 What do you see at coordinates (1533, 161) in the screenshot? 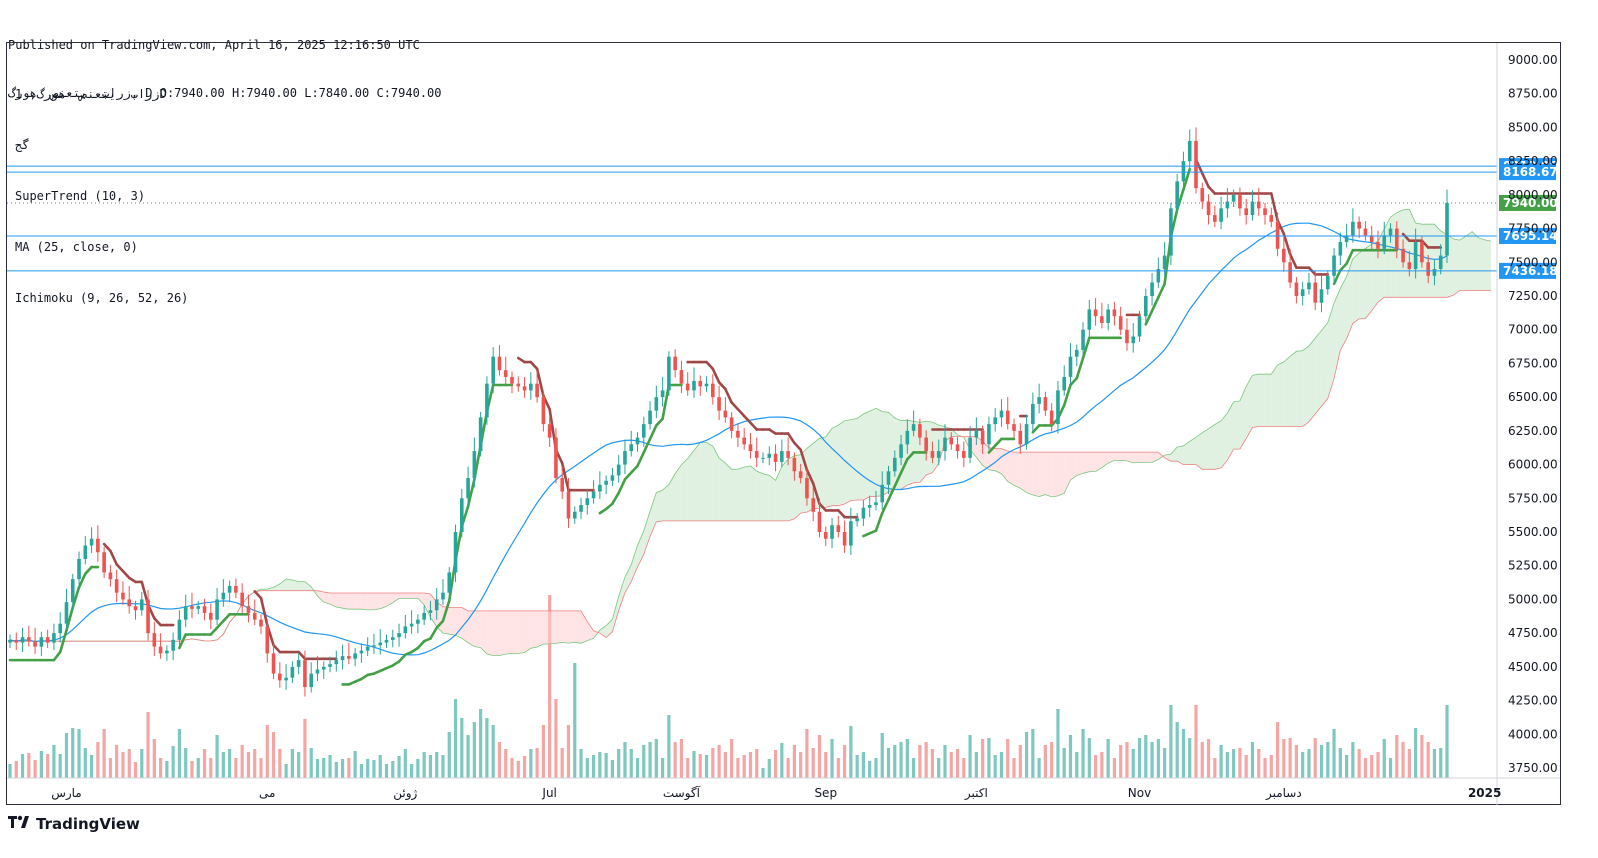
I see `price-tick-label: 8250.00` at bounding box center [1533, 161].